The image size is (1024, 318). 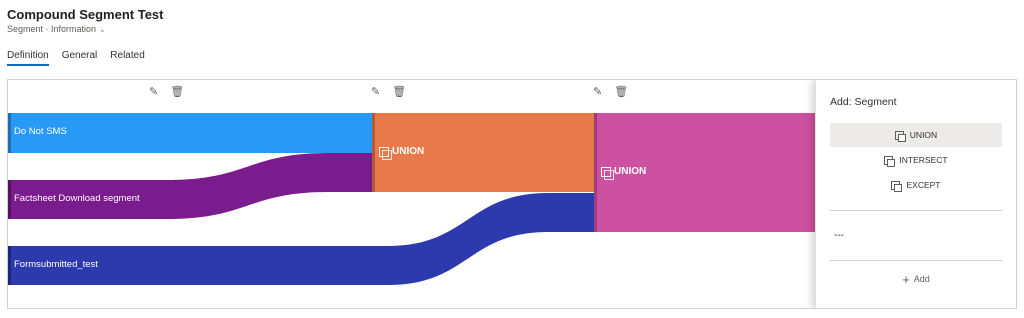 I want to click on entity-type-selector: Segment · Information ⌄, so click(x=85, y=29).